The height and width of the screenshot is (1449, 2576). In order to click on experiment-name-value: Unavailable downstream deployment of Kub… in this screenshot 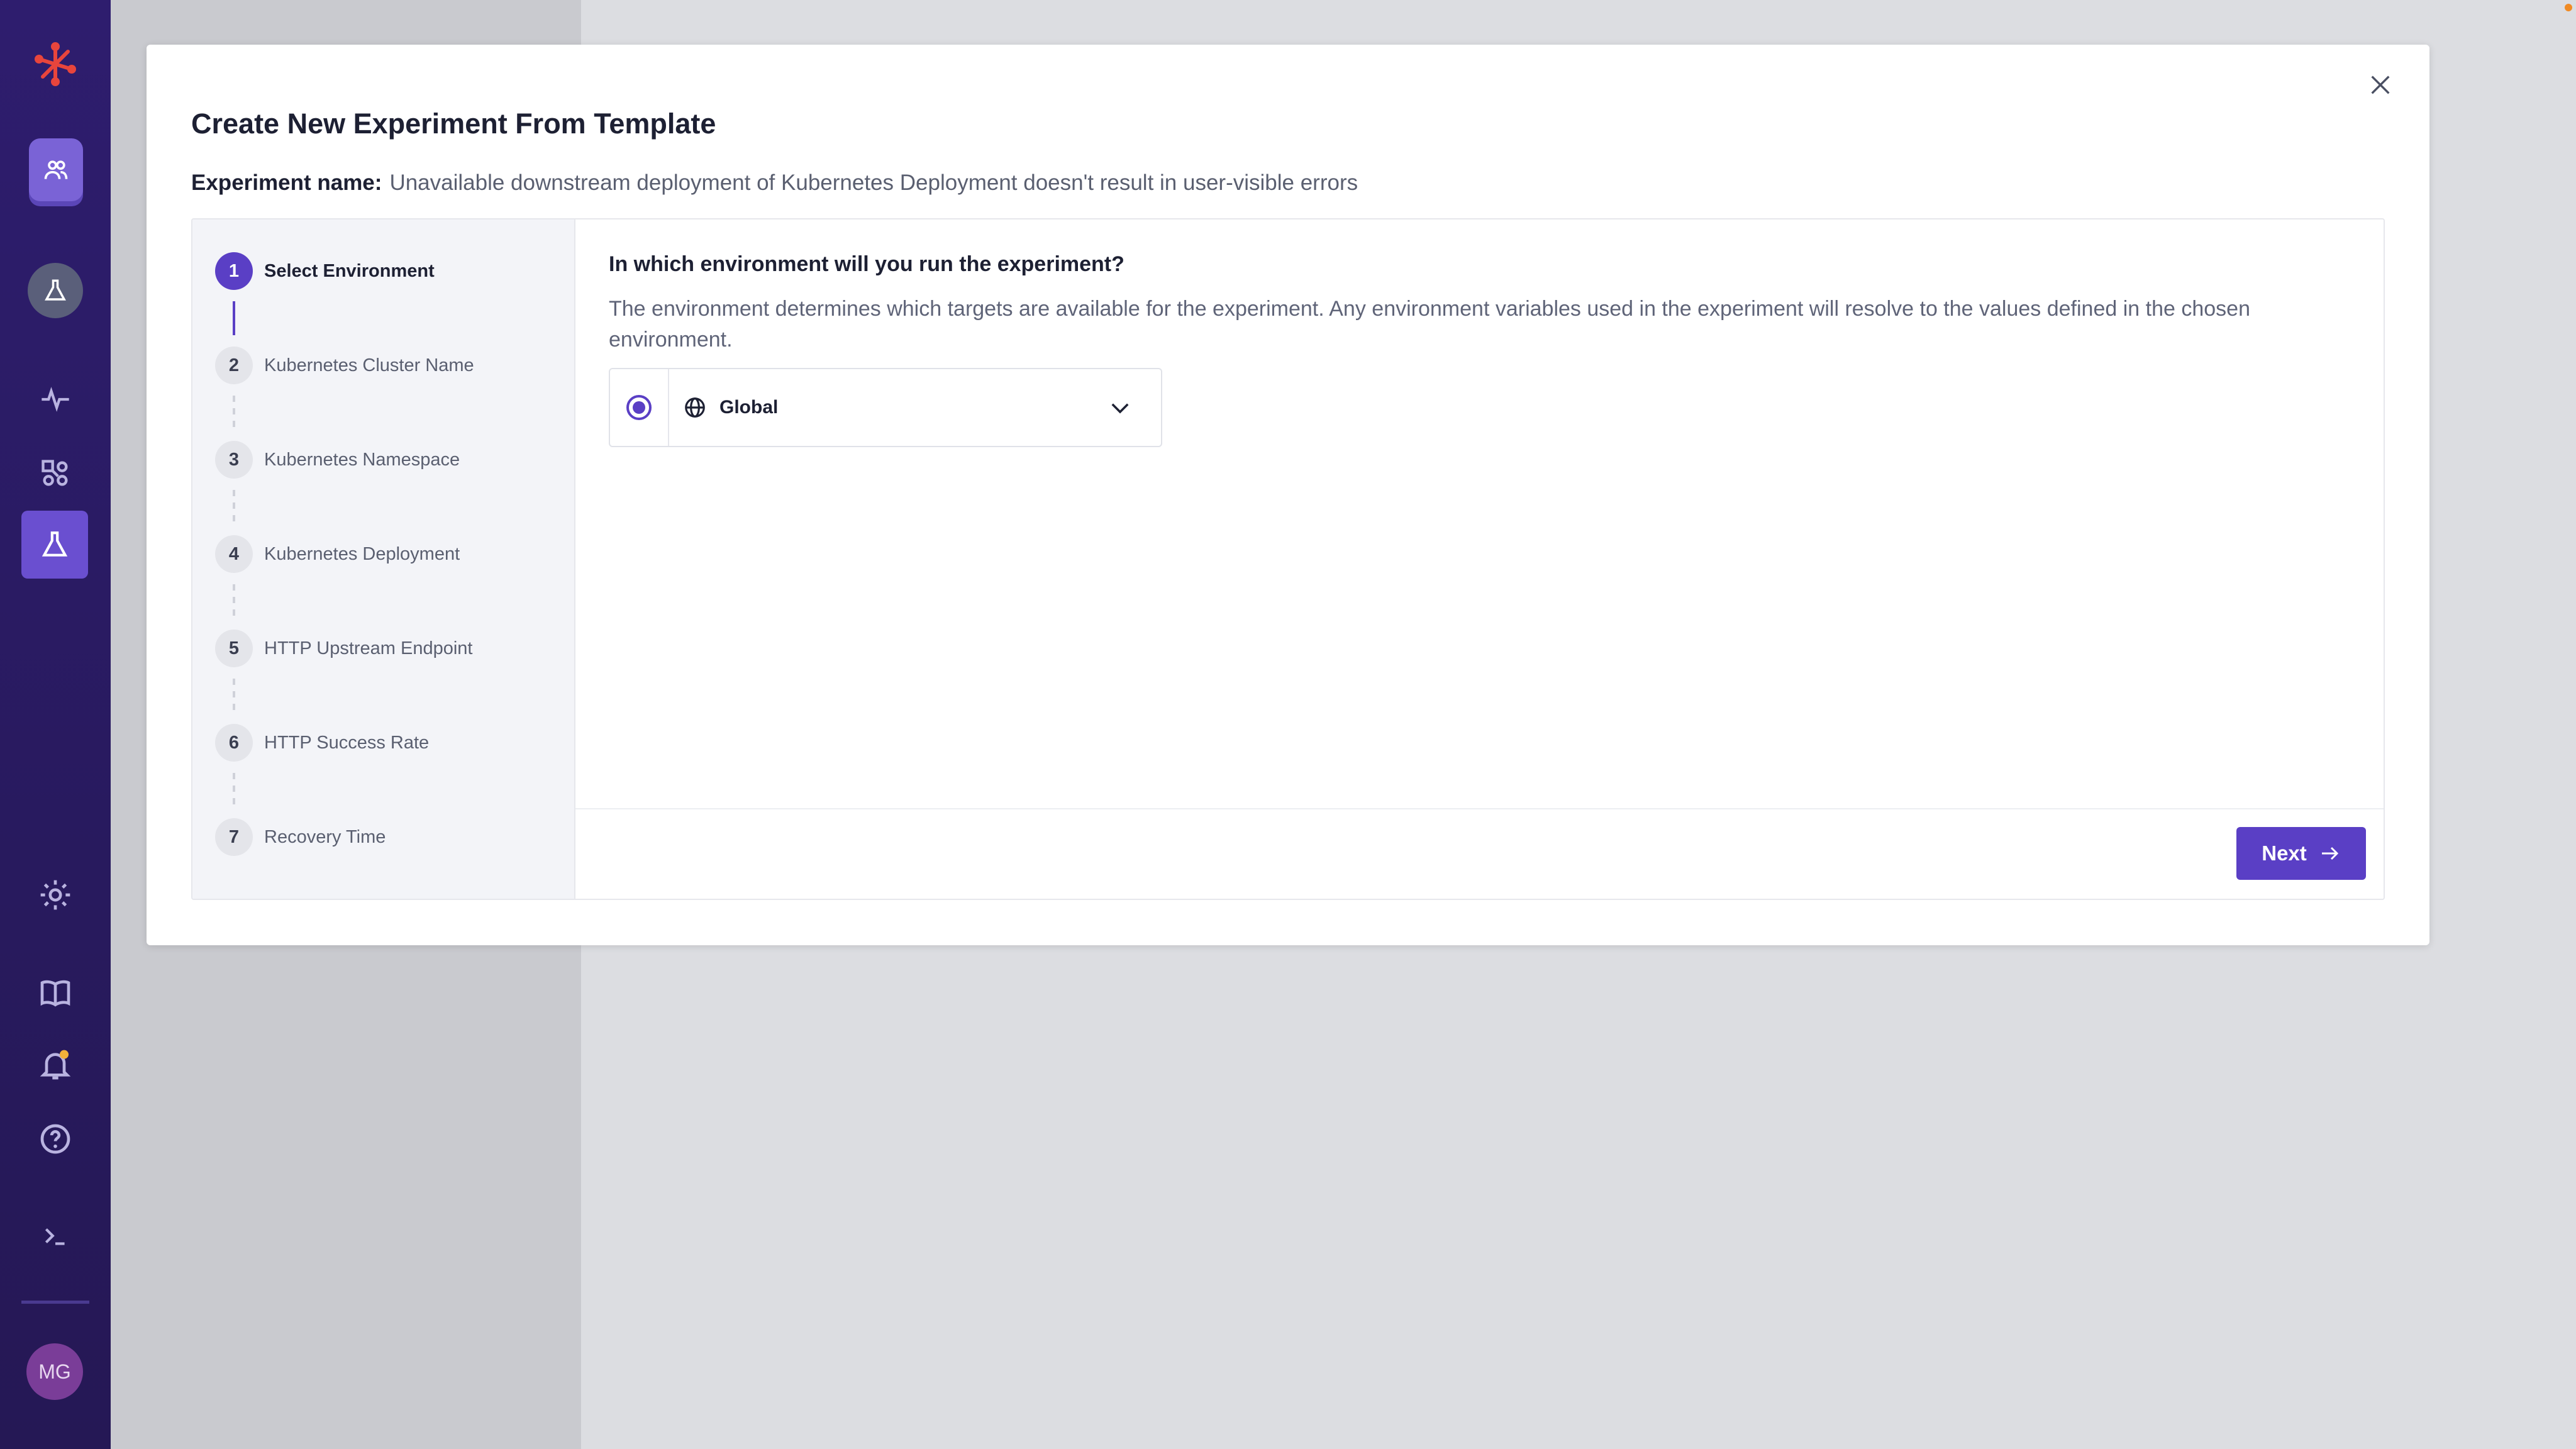, I will do `click(873, 182)`.